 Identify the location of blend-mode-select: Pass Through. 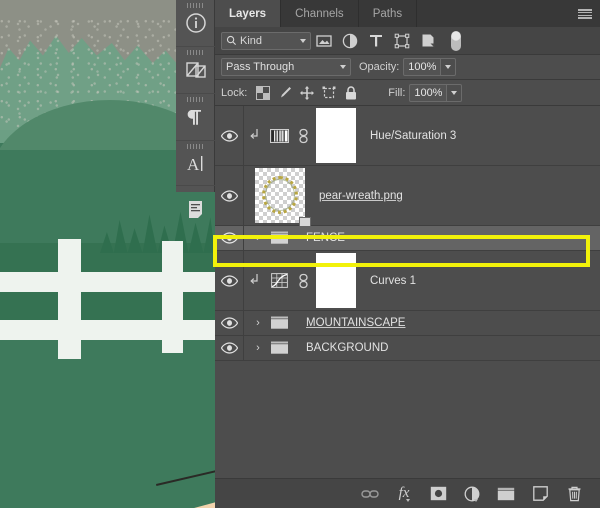
(286, 67).